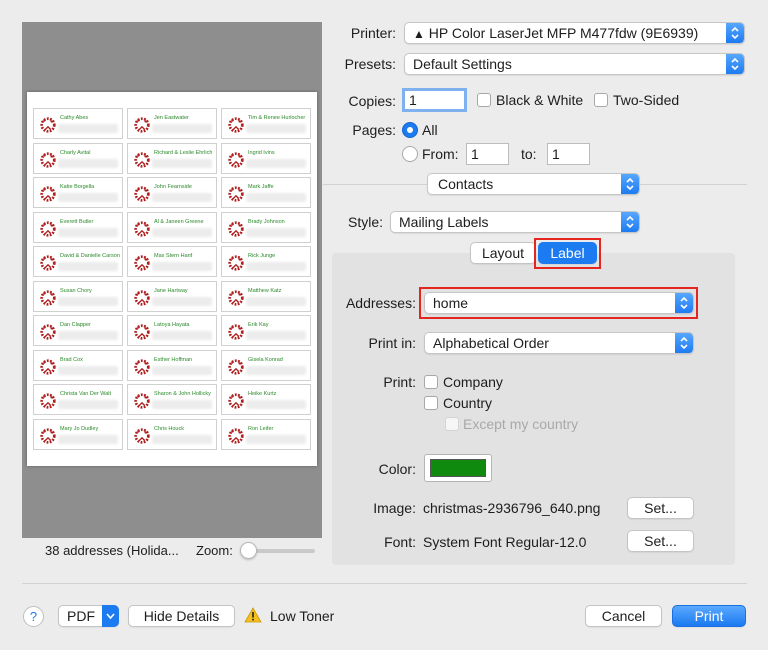 The width and height of the screenshot is (768, 650). What do you see at coordinates (431, 382) in the screenshot?
I see `company-checkbox` at bounding box center [431, 382].